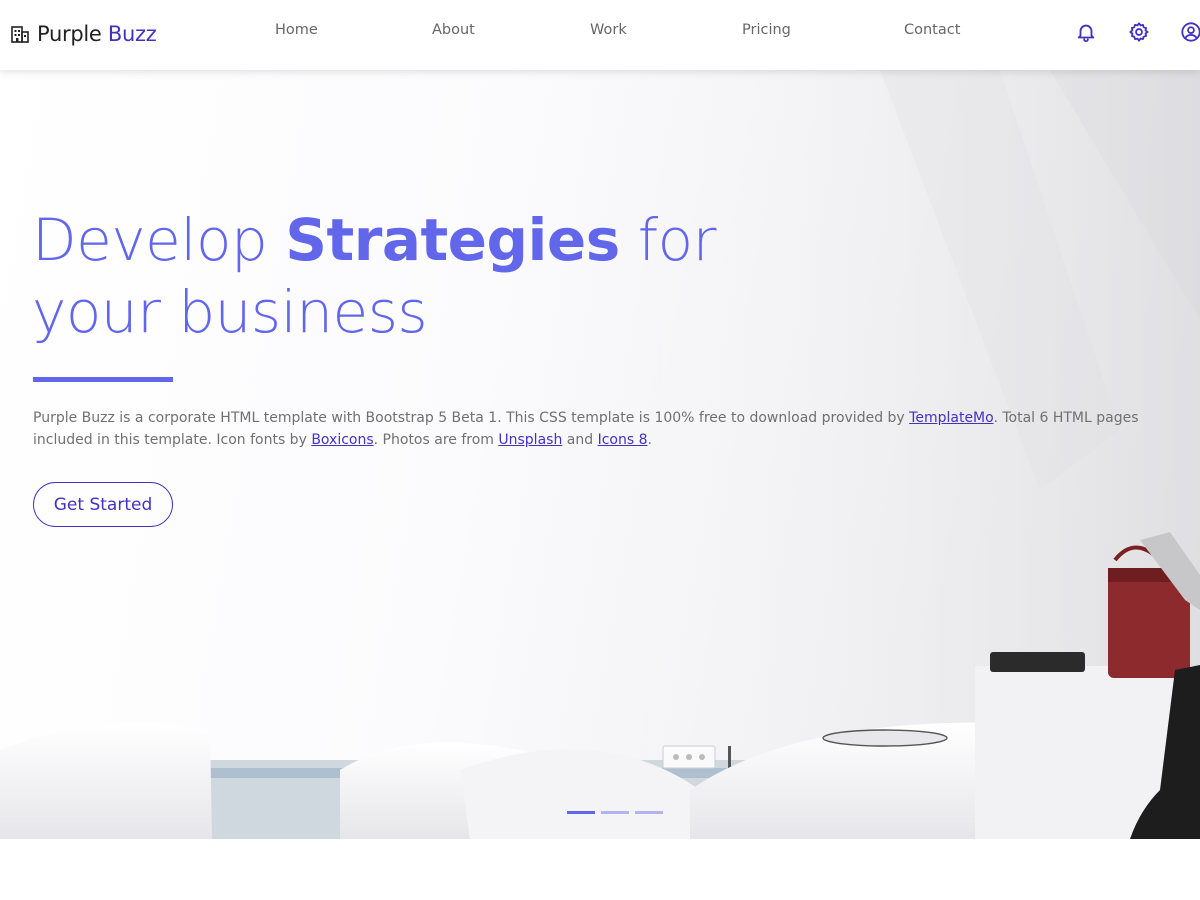  I want to click on nav-link-contact: Contact, so click(932, 30).